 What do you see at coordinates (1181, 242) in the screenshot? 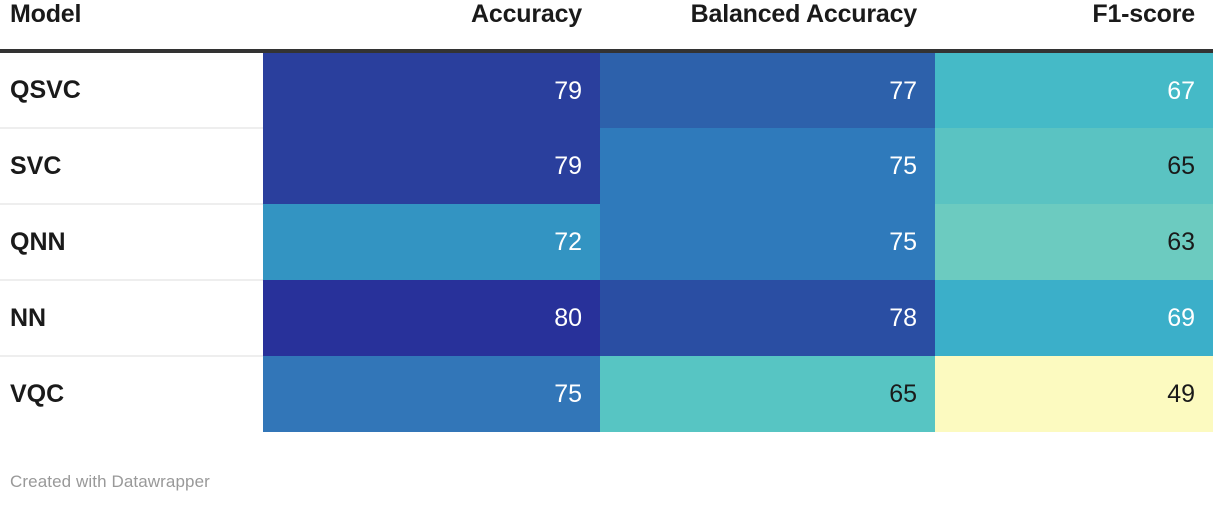
I see `heatmap-cell-value: 63` at bounding box center [1181, 242].